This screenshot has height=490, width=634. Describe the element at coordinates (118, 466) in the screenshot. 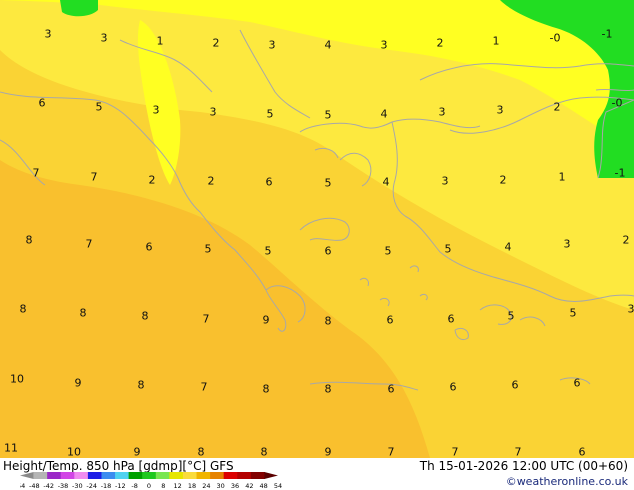

I see `map-title: Height/Temp. 850 hPa [gdmp][°C] GFS` at that location.